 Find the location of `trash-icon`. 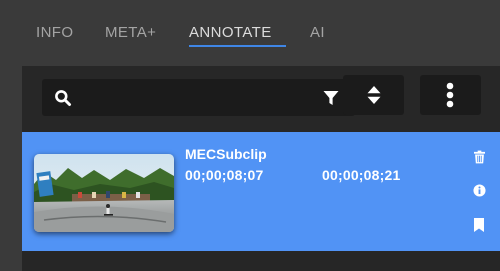

trash-icon is located at coordinates (479, 157).